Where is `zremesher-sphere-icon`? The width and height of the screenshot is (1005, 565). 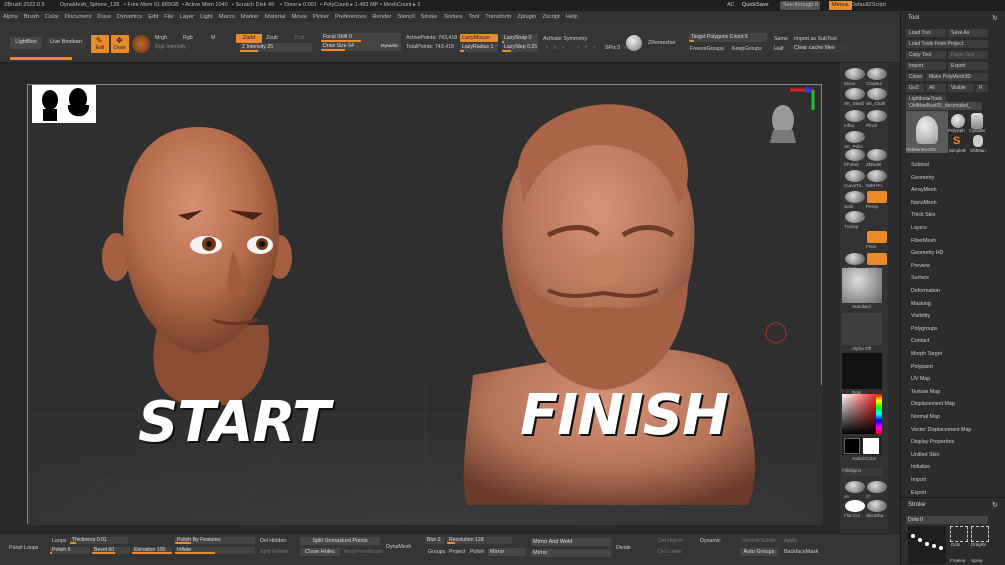 zremesher-sphere-icon is located at coordinates (634, 43).